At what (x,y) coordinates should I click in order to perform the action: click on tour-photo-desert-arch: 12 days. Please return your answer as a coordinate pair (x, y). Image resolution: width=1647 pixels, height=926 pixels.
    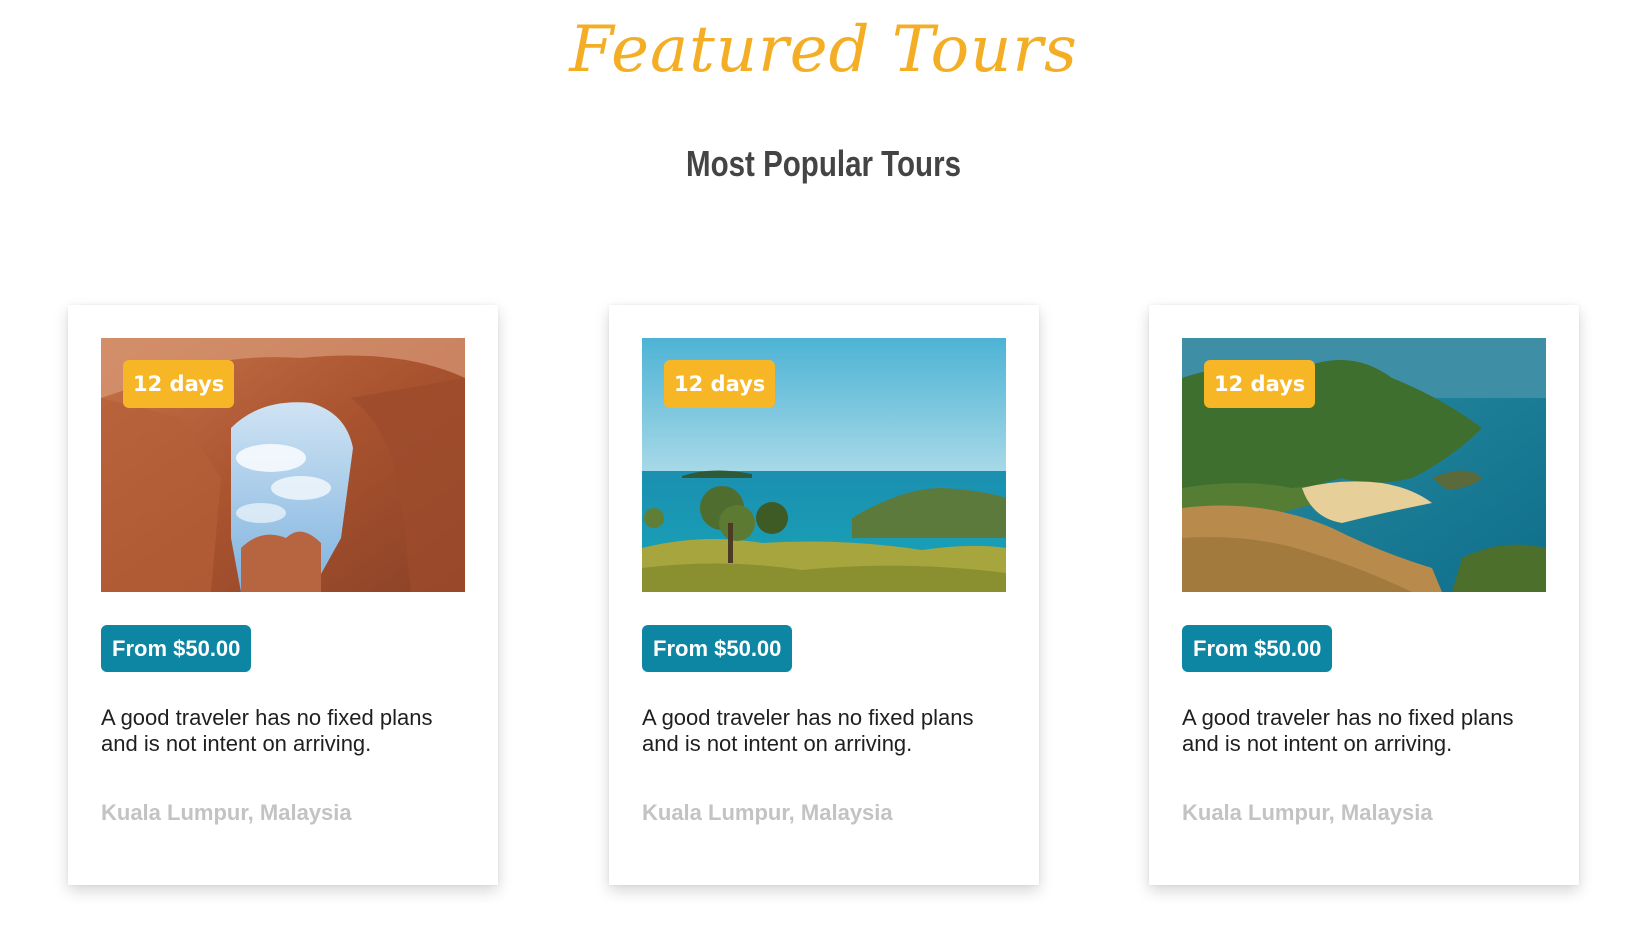
    Looking at the image, I should click on (283, 465).